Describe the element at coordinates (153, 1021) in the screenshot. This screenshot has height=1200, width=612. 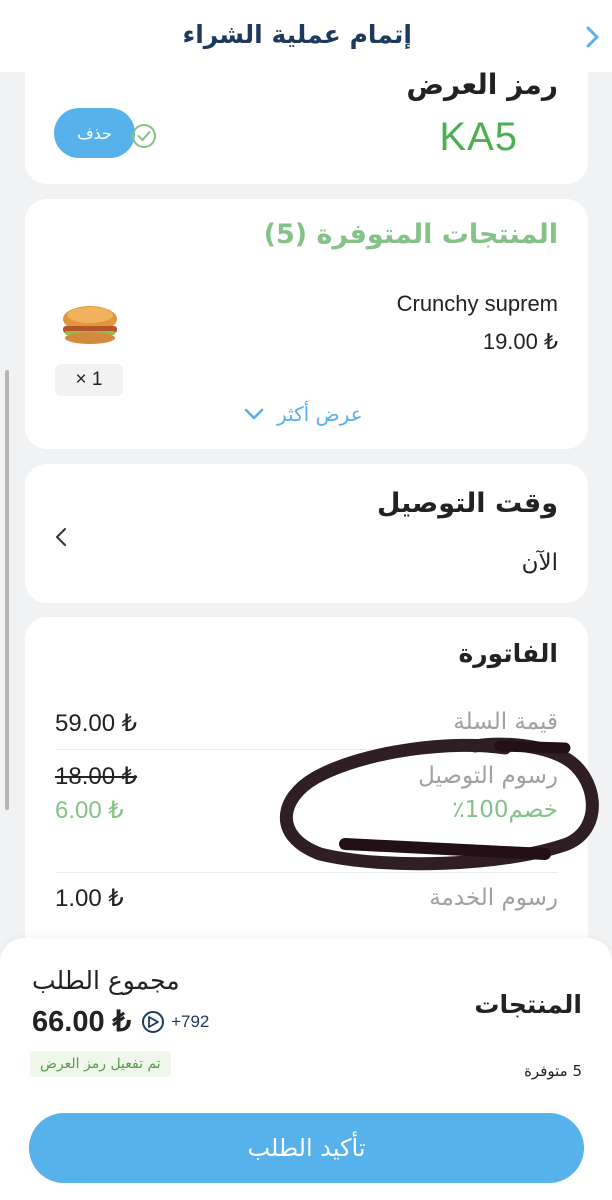
I see `reward-points-icon` at that location.